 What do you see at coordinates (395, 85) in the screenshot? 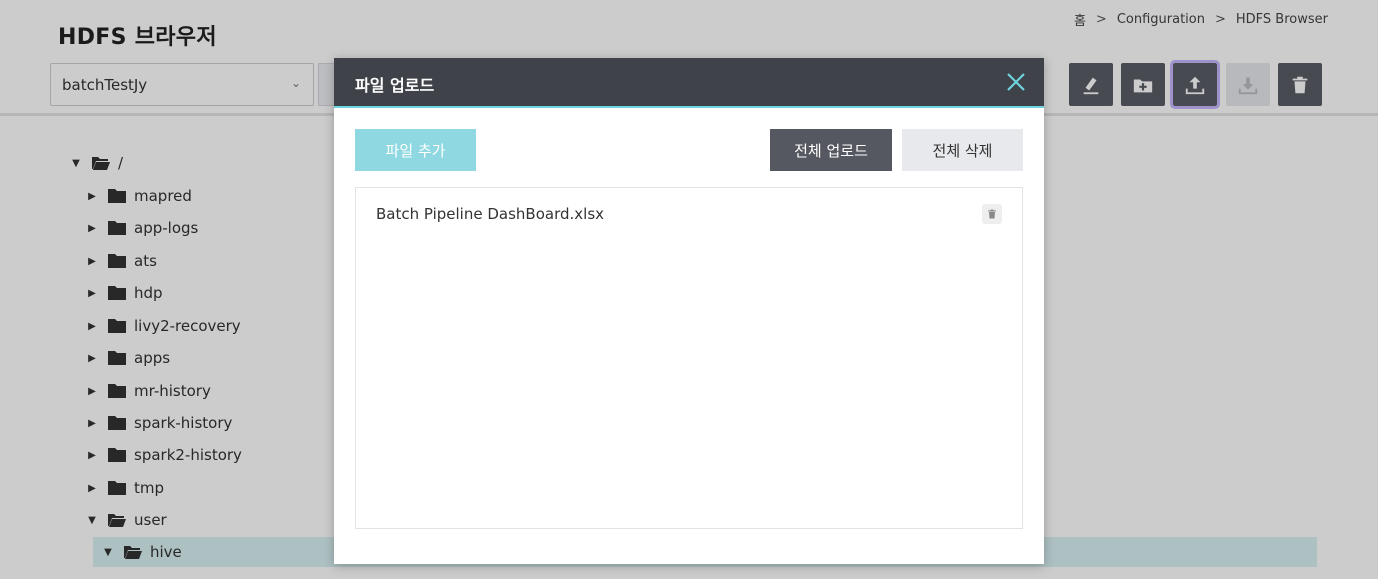
I see `modal-title: 파일 업로드` at bounding box center [395, 85].